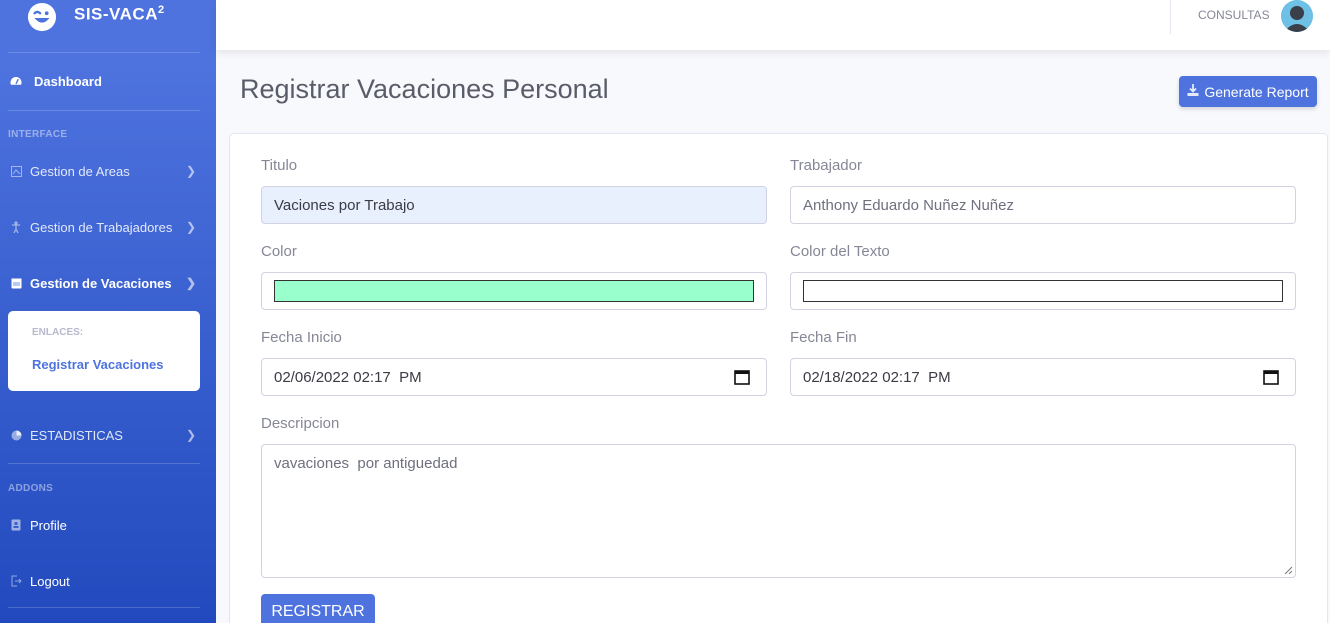  What do you see at coordinates (1043, 205) in the screenshot?
I see `trabajador-input: Anthony Eduardo Nuñez Nuñez` at bounding box center [1043, 205].